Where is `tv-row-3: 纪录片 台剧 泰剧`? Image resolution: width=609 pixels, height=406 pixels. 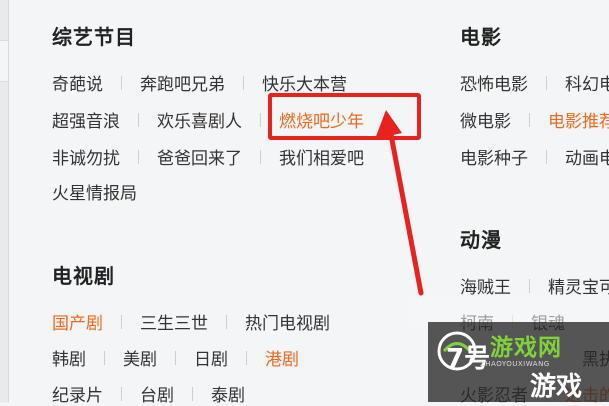 tv-row-3: 纪录片 台剧 泰剧 is located at coordinates (148, 393).